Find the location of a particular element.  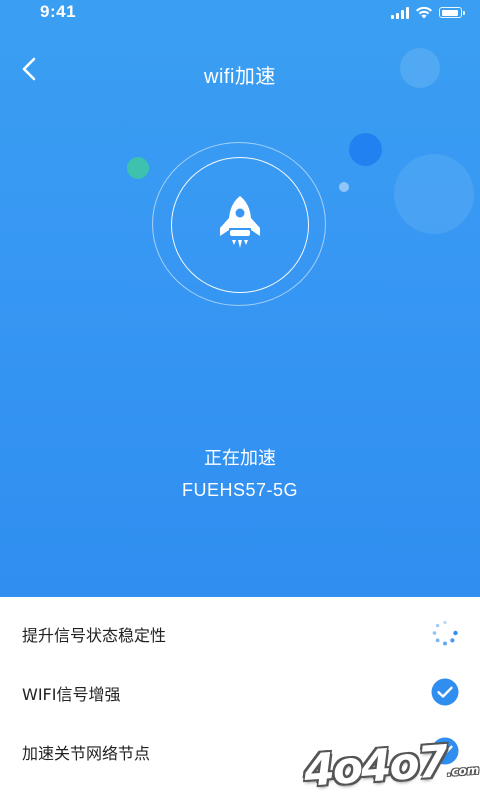

status-icons is located at coordinates (428, 12).